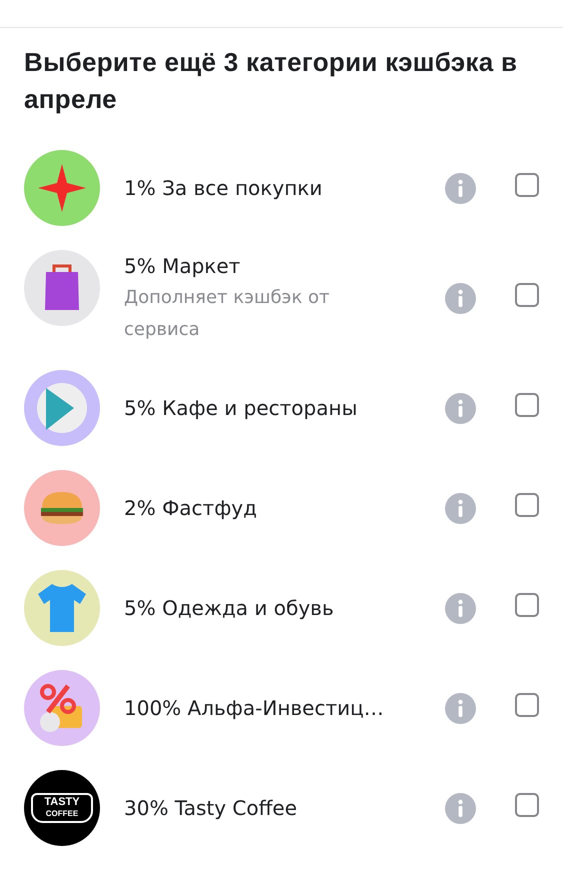 Image resolution: width=563 pixels, height=877 pixels. I want to click on category-label: 5% Маркет, so click(183, 266).